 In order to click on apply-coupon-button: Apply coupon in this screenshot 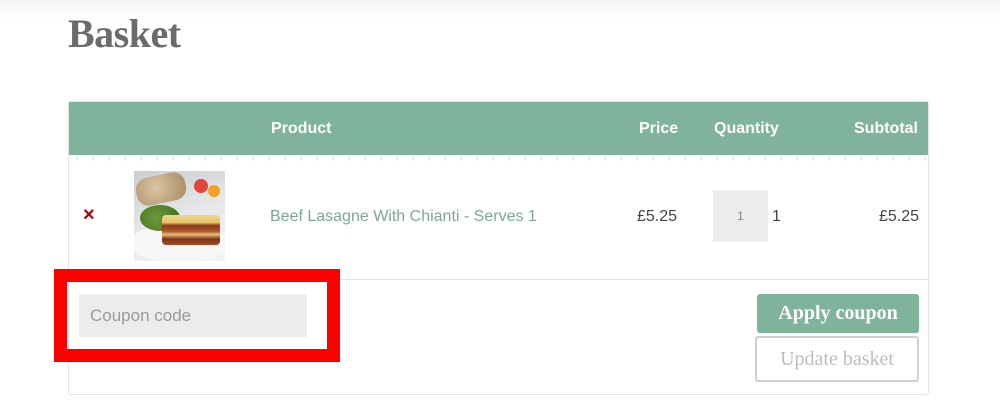, I will do `click(838, 313)`.